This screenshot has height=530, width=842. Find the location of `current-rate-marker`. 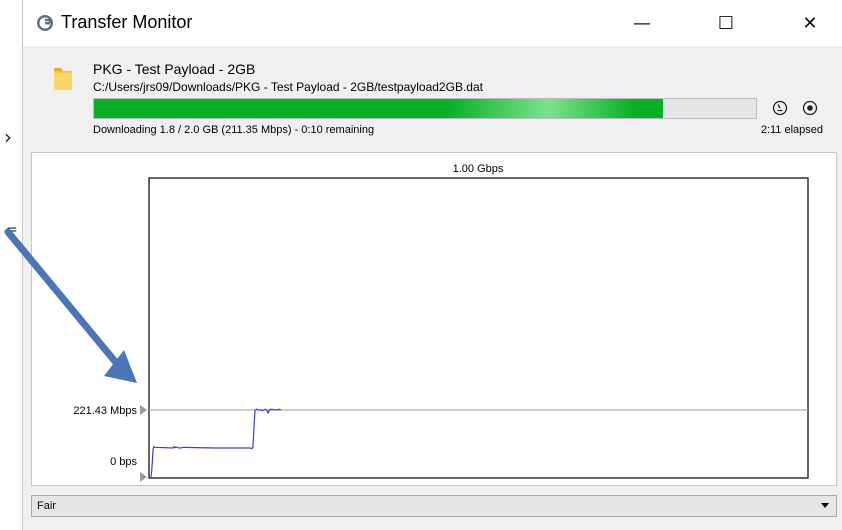

current-rate-marker is located at coordinates (143, 410).